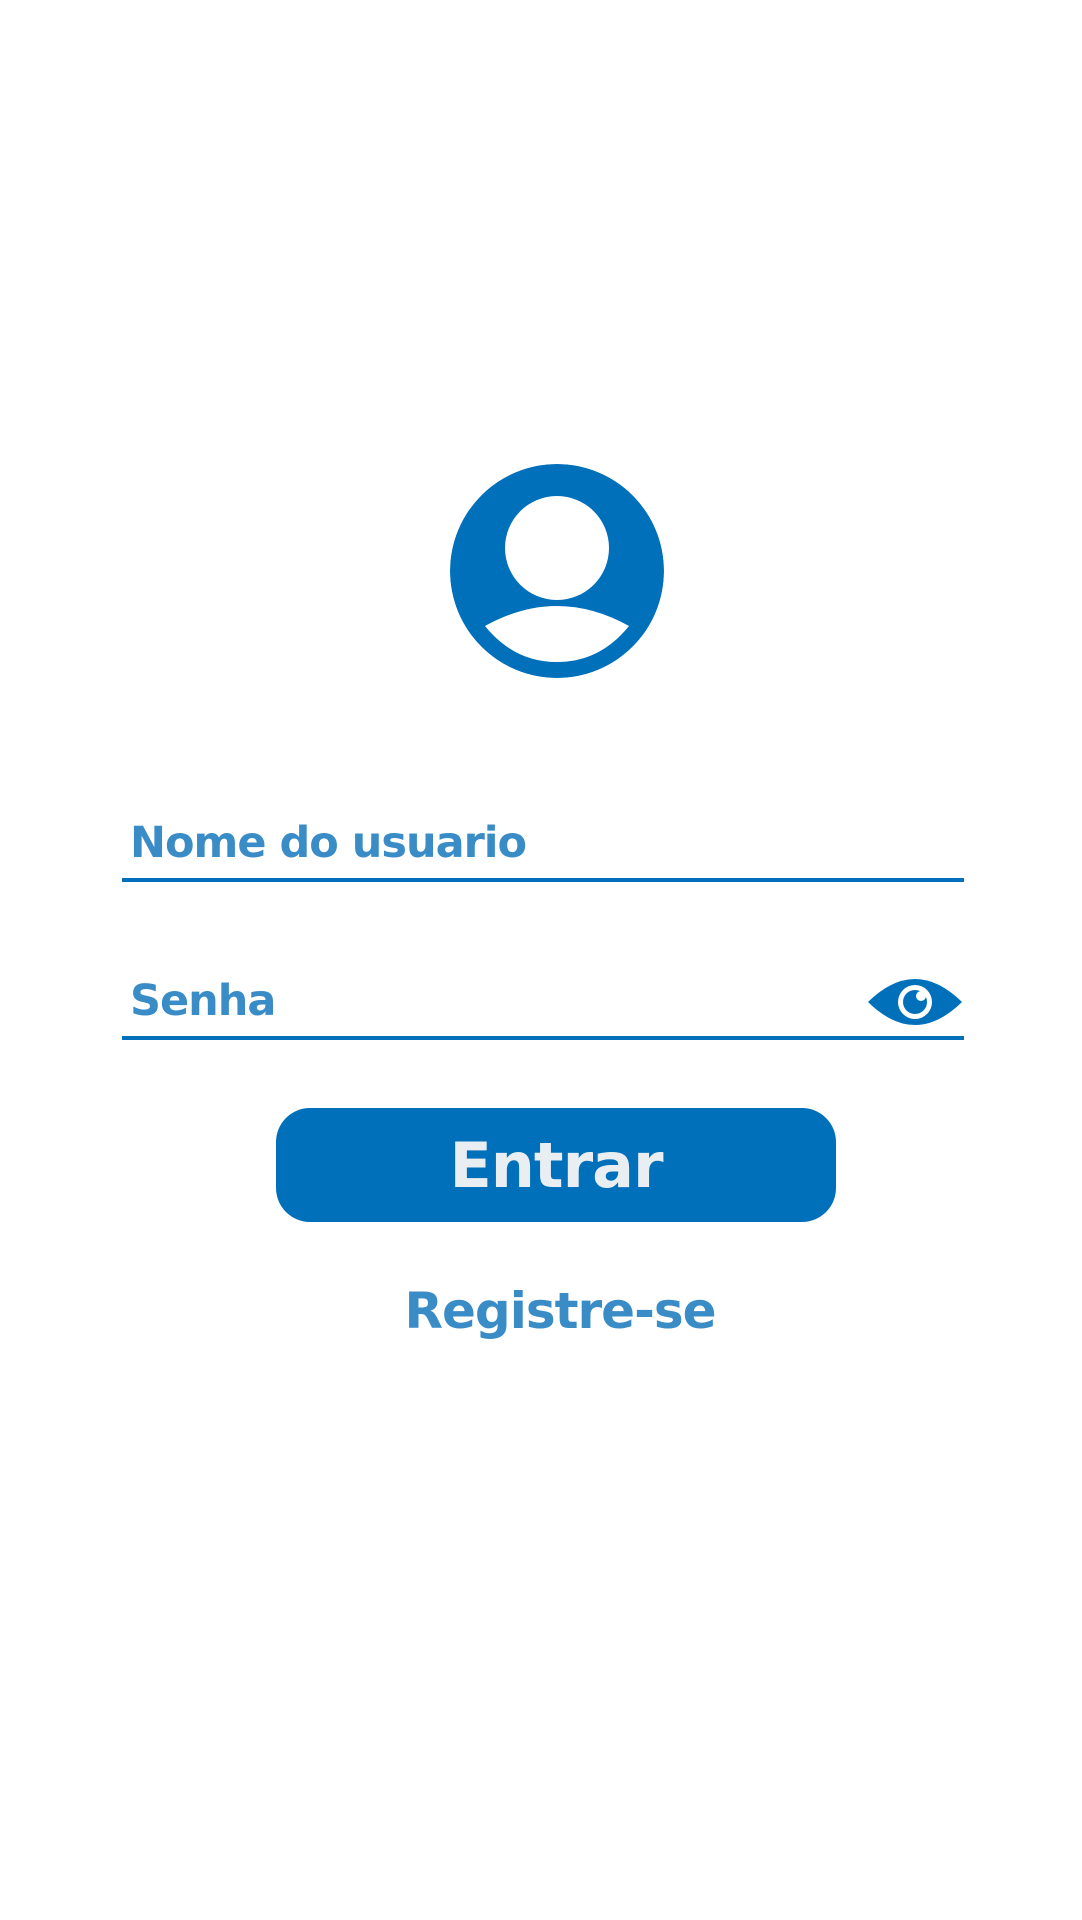 The height and width of the screenshot is (1920, 1082). I want to click on eye-icon, so click(915, 1002).